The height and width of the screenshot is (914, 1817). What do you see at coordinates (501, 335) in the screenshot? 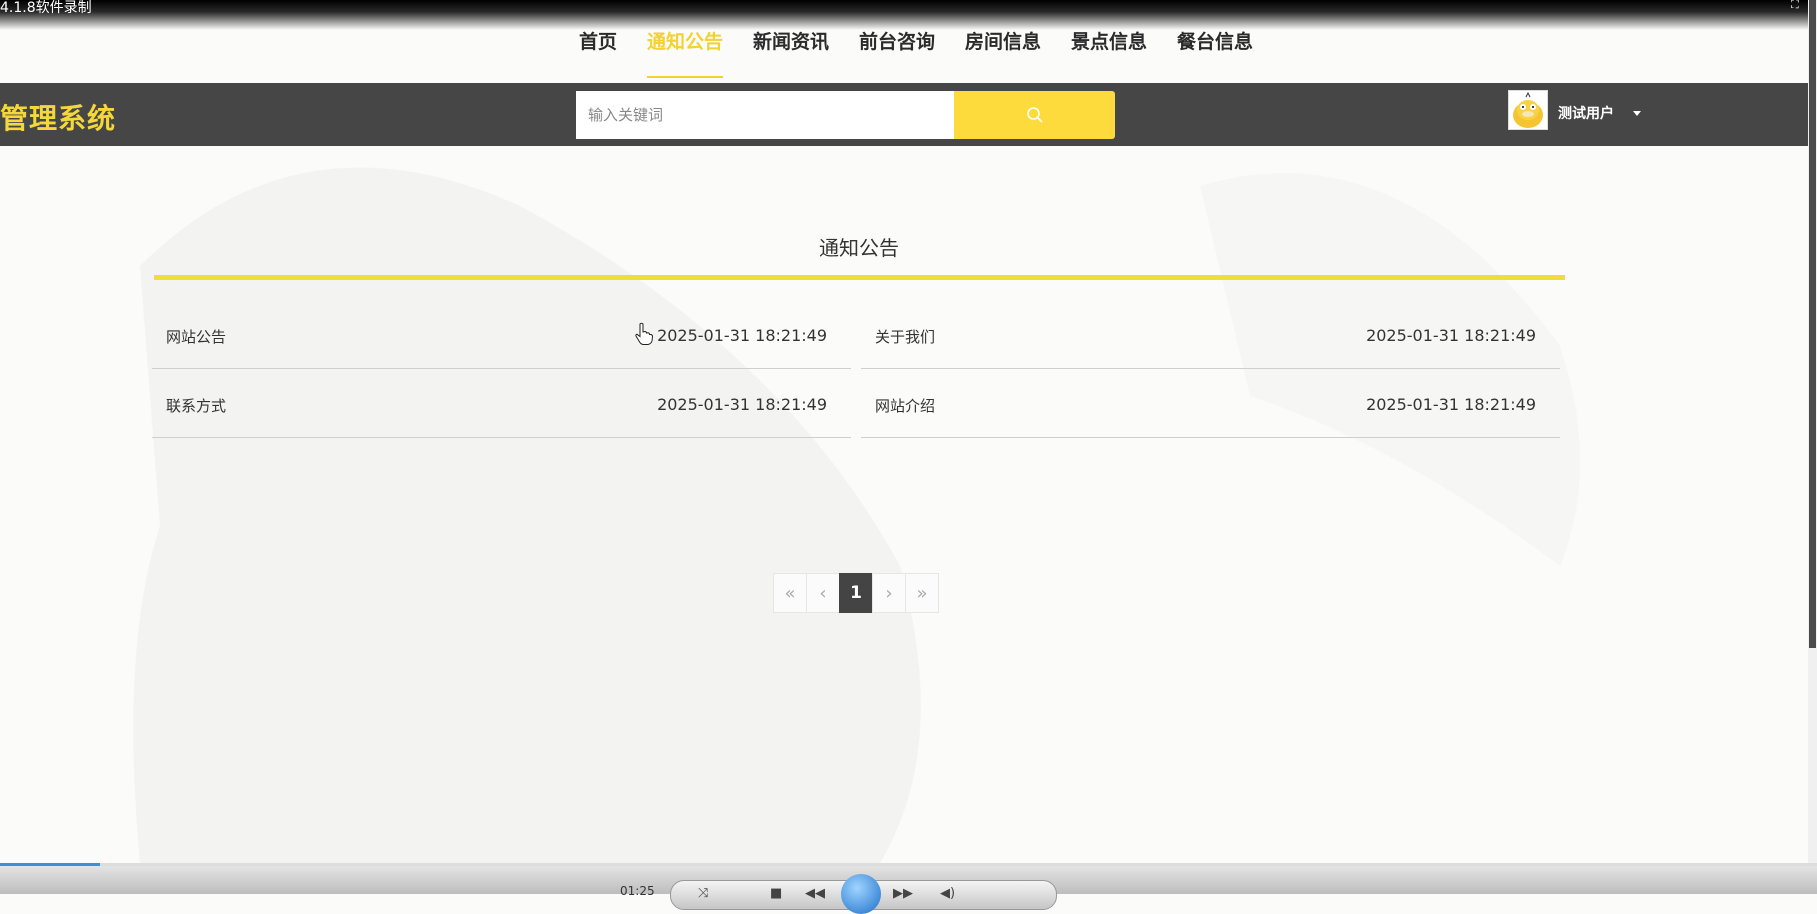
I see `list-item: 网站公告 2025-01-31 18:21:49` at bounding box center [501, 335].